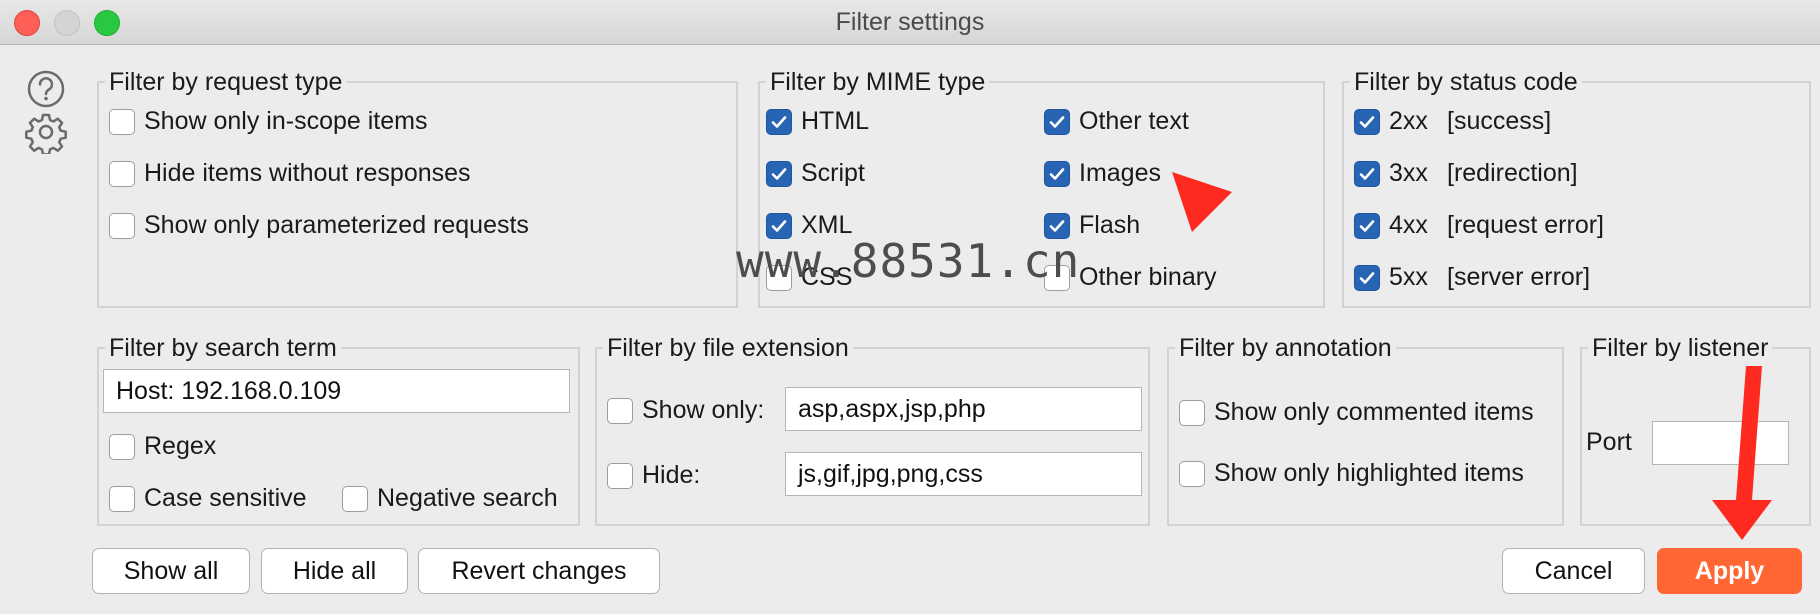  What do you see at coordinates (703, 410) in the screenshot?
I see `checkbox-label: Show only:` at bounding box center [703, 410].